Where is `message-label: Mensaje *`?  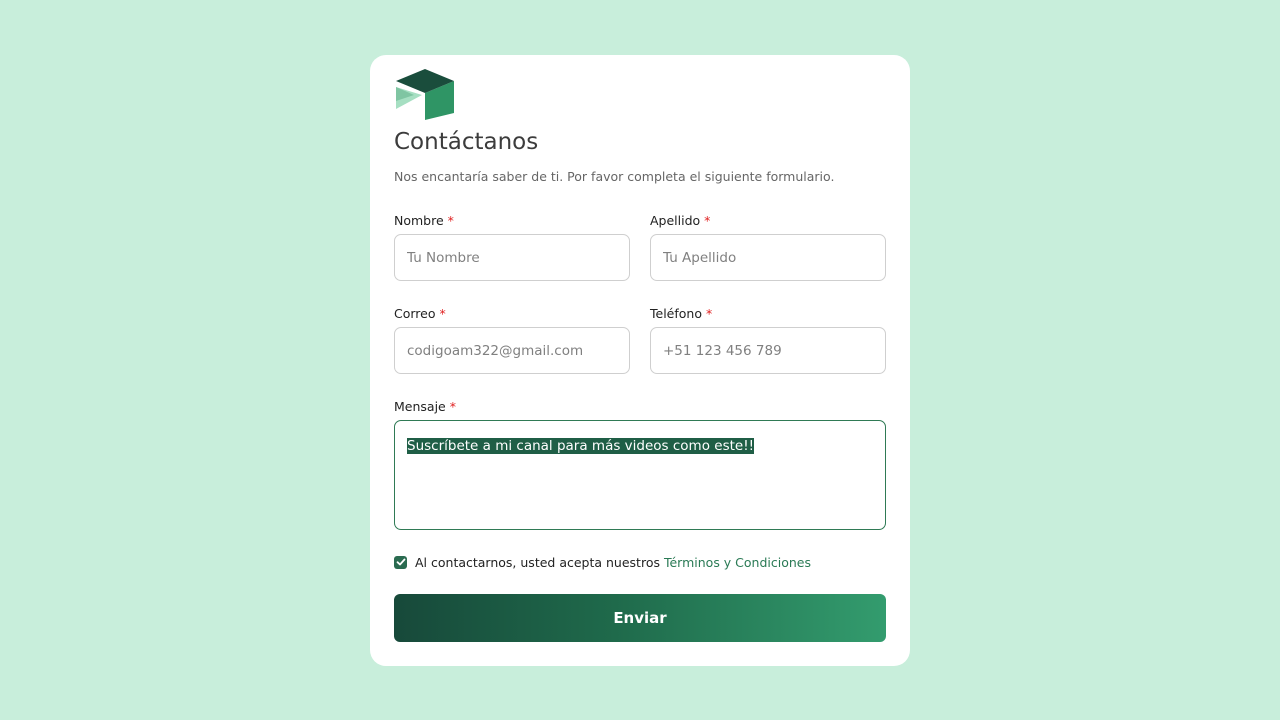 message-label: Mensaje * is located at coordinates (425, 406).